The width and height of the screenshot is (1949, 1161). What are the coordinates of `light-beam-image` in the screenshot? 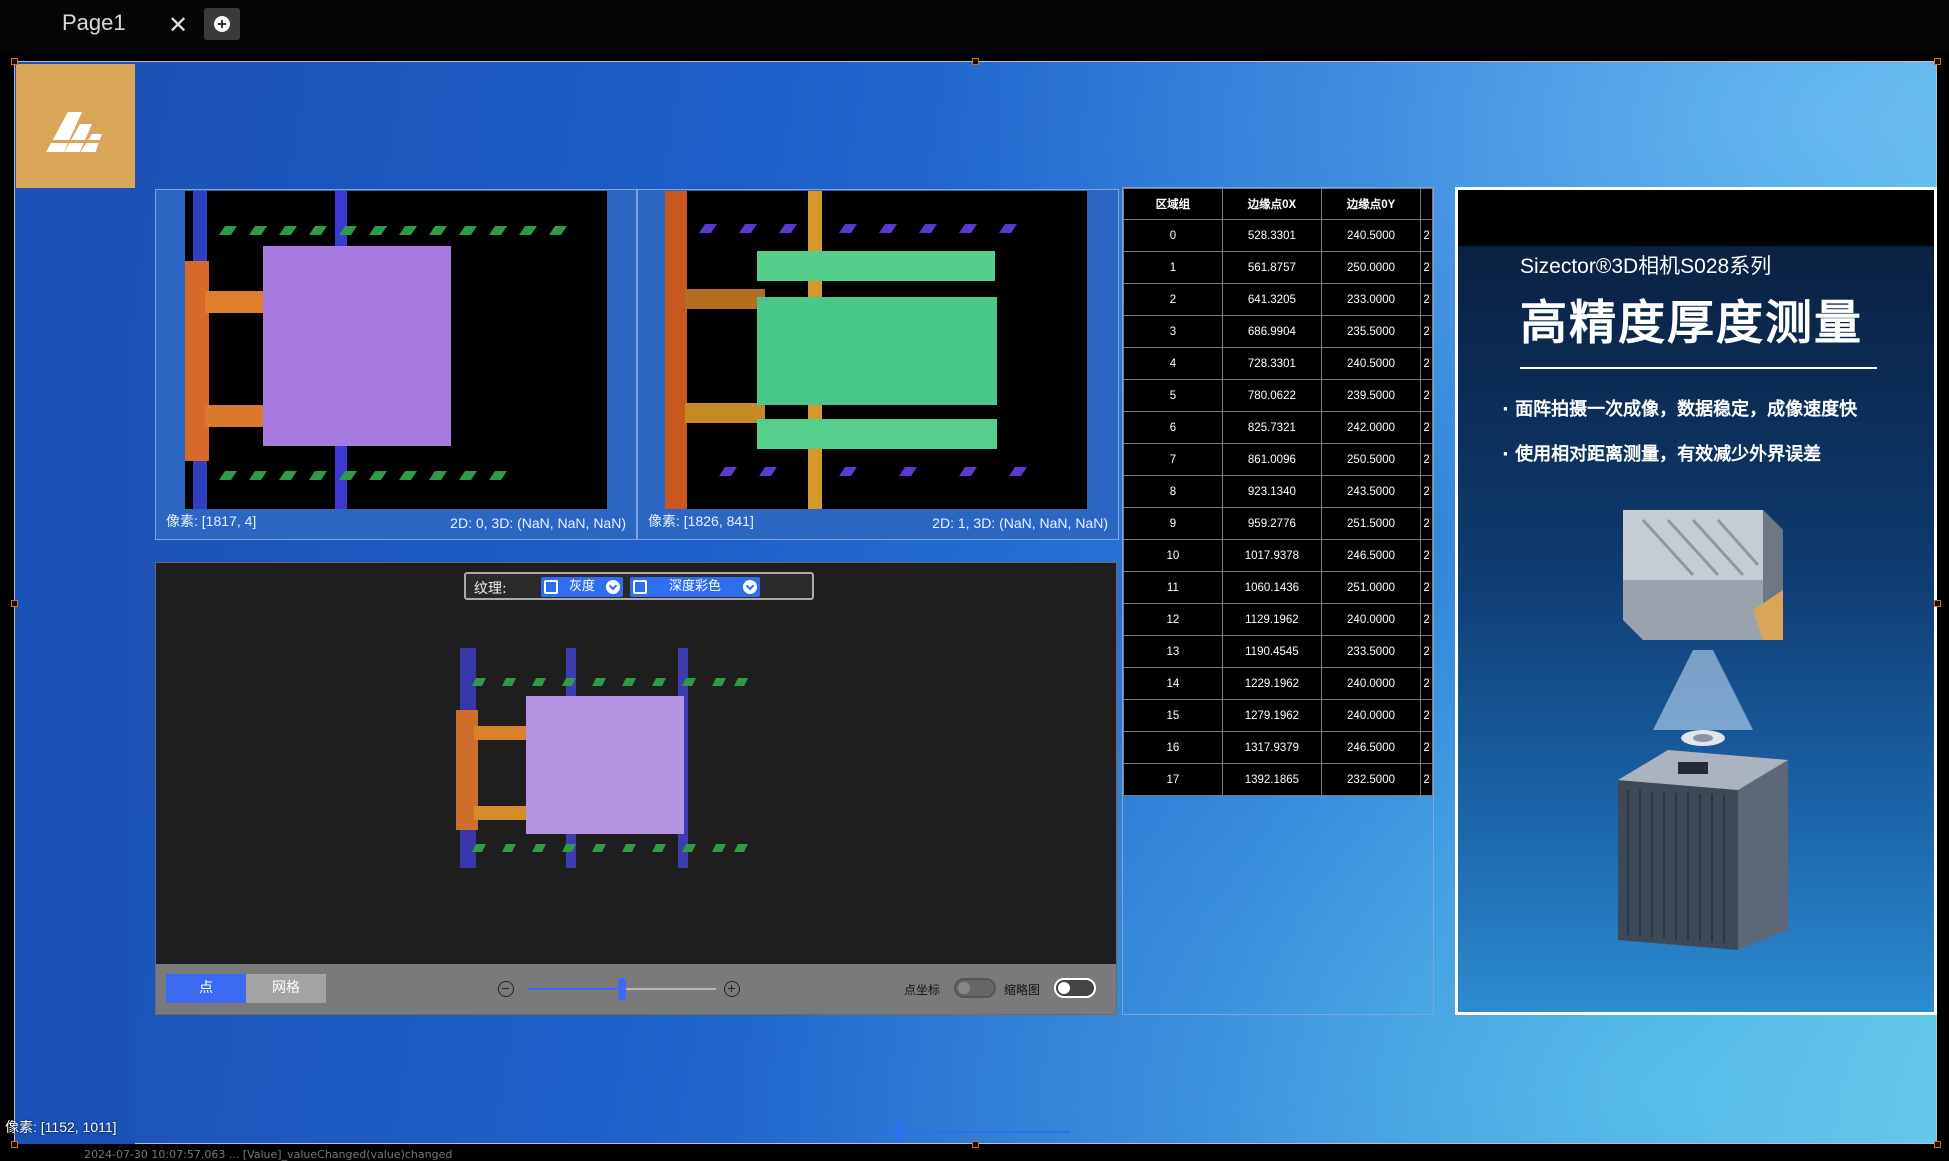 It's located at (1703, 698).